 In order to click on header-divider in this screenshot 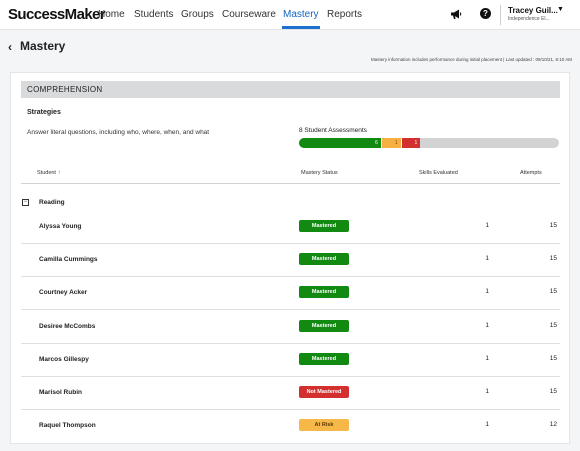, I will do `click(290, 183)`.